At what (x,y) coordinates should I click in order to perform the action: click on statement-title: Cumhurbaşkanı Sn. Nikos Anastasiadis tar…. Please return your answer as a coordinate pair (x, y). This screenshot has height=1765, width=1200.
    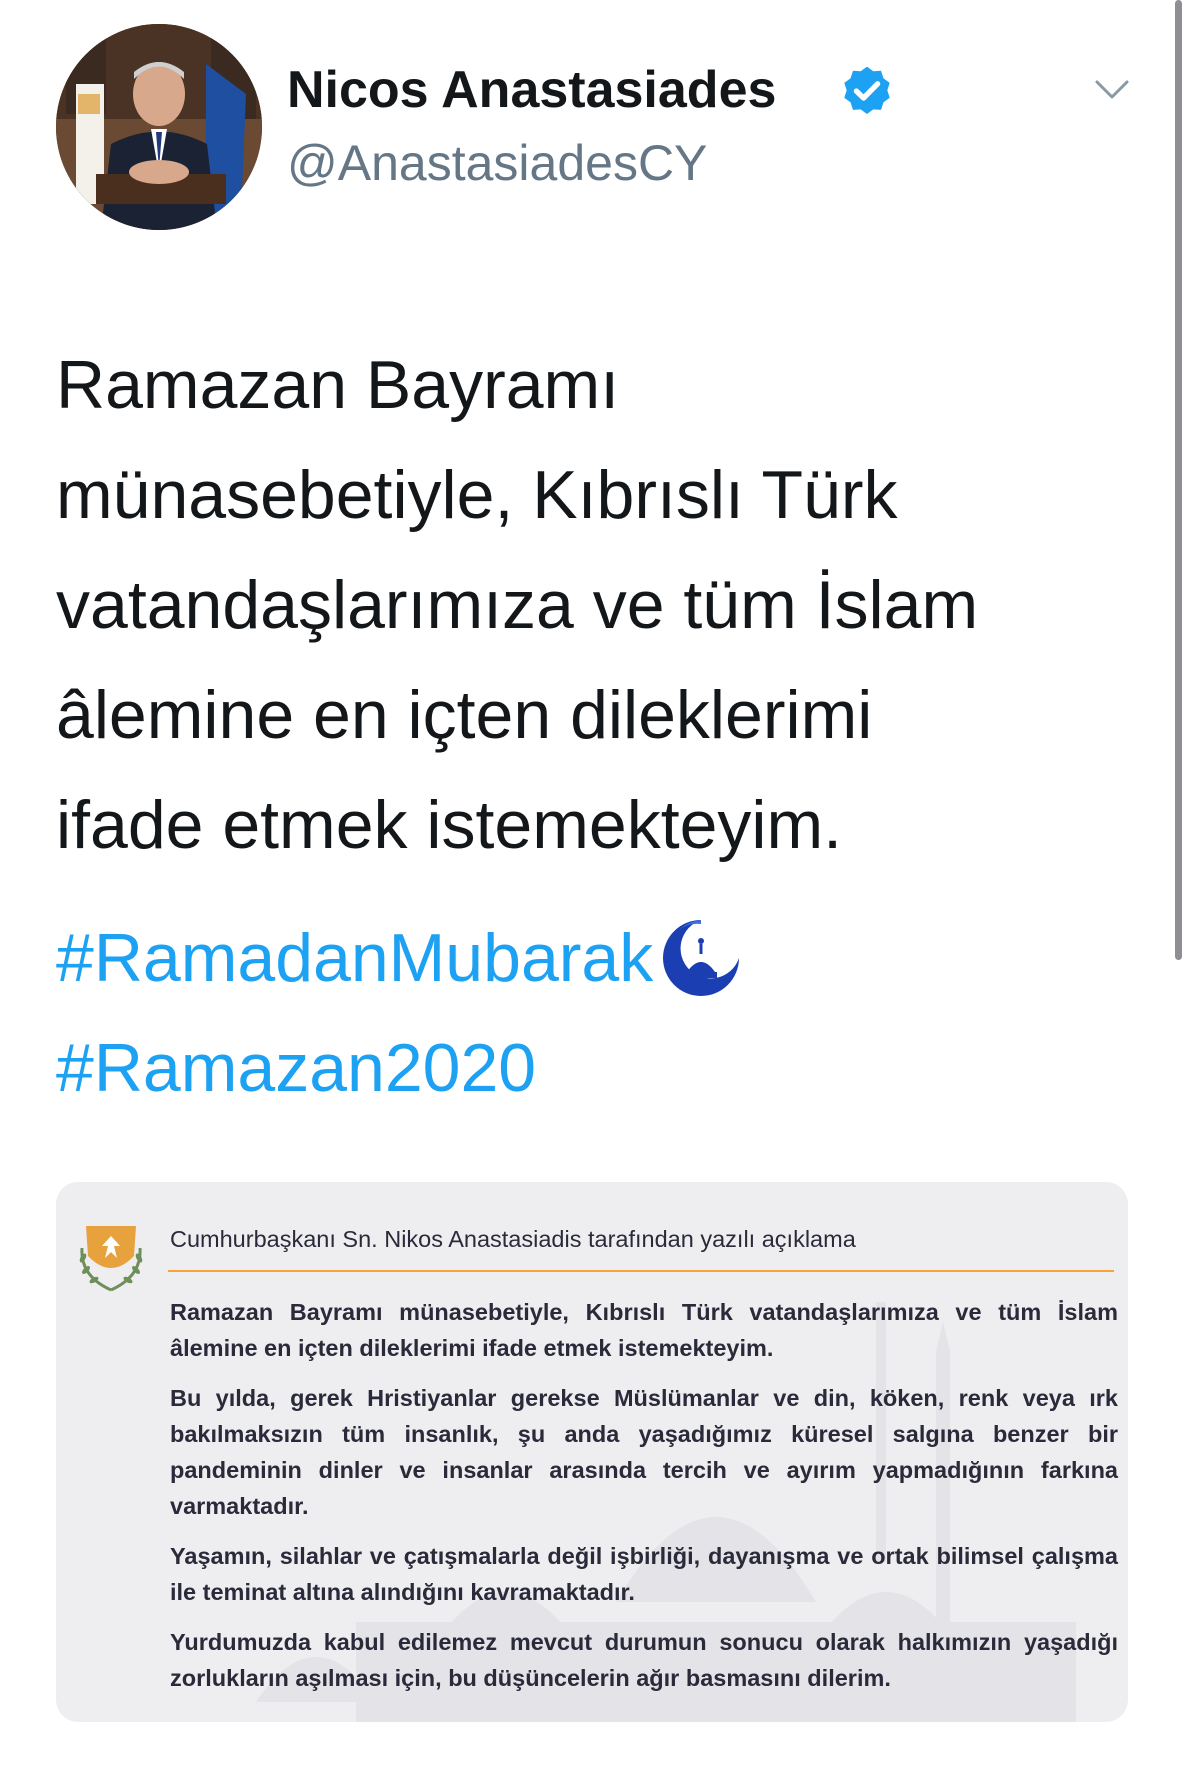
    Looking at the image, I should click on (513, 1239).